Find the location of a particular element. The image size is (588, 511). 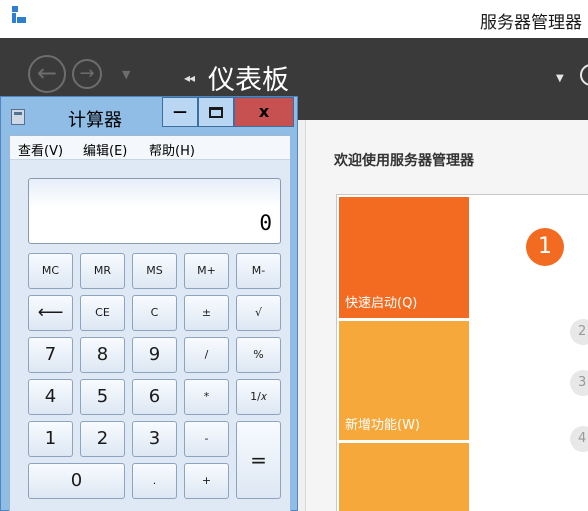

key-memory-add: M+ is located at coordinates (206, 271).